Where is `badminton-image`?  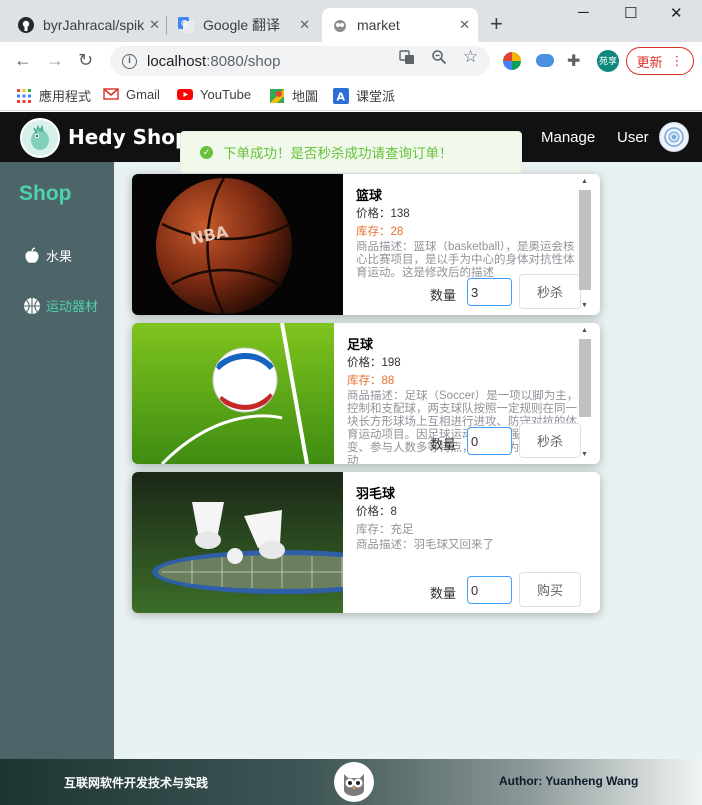
badminton-image is located at coordinates (237, 542).